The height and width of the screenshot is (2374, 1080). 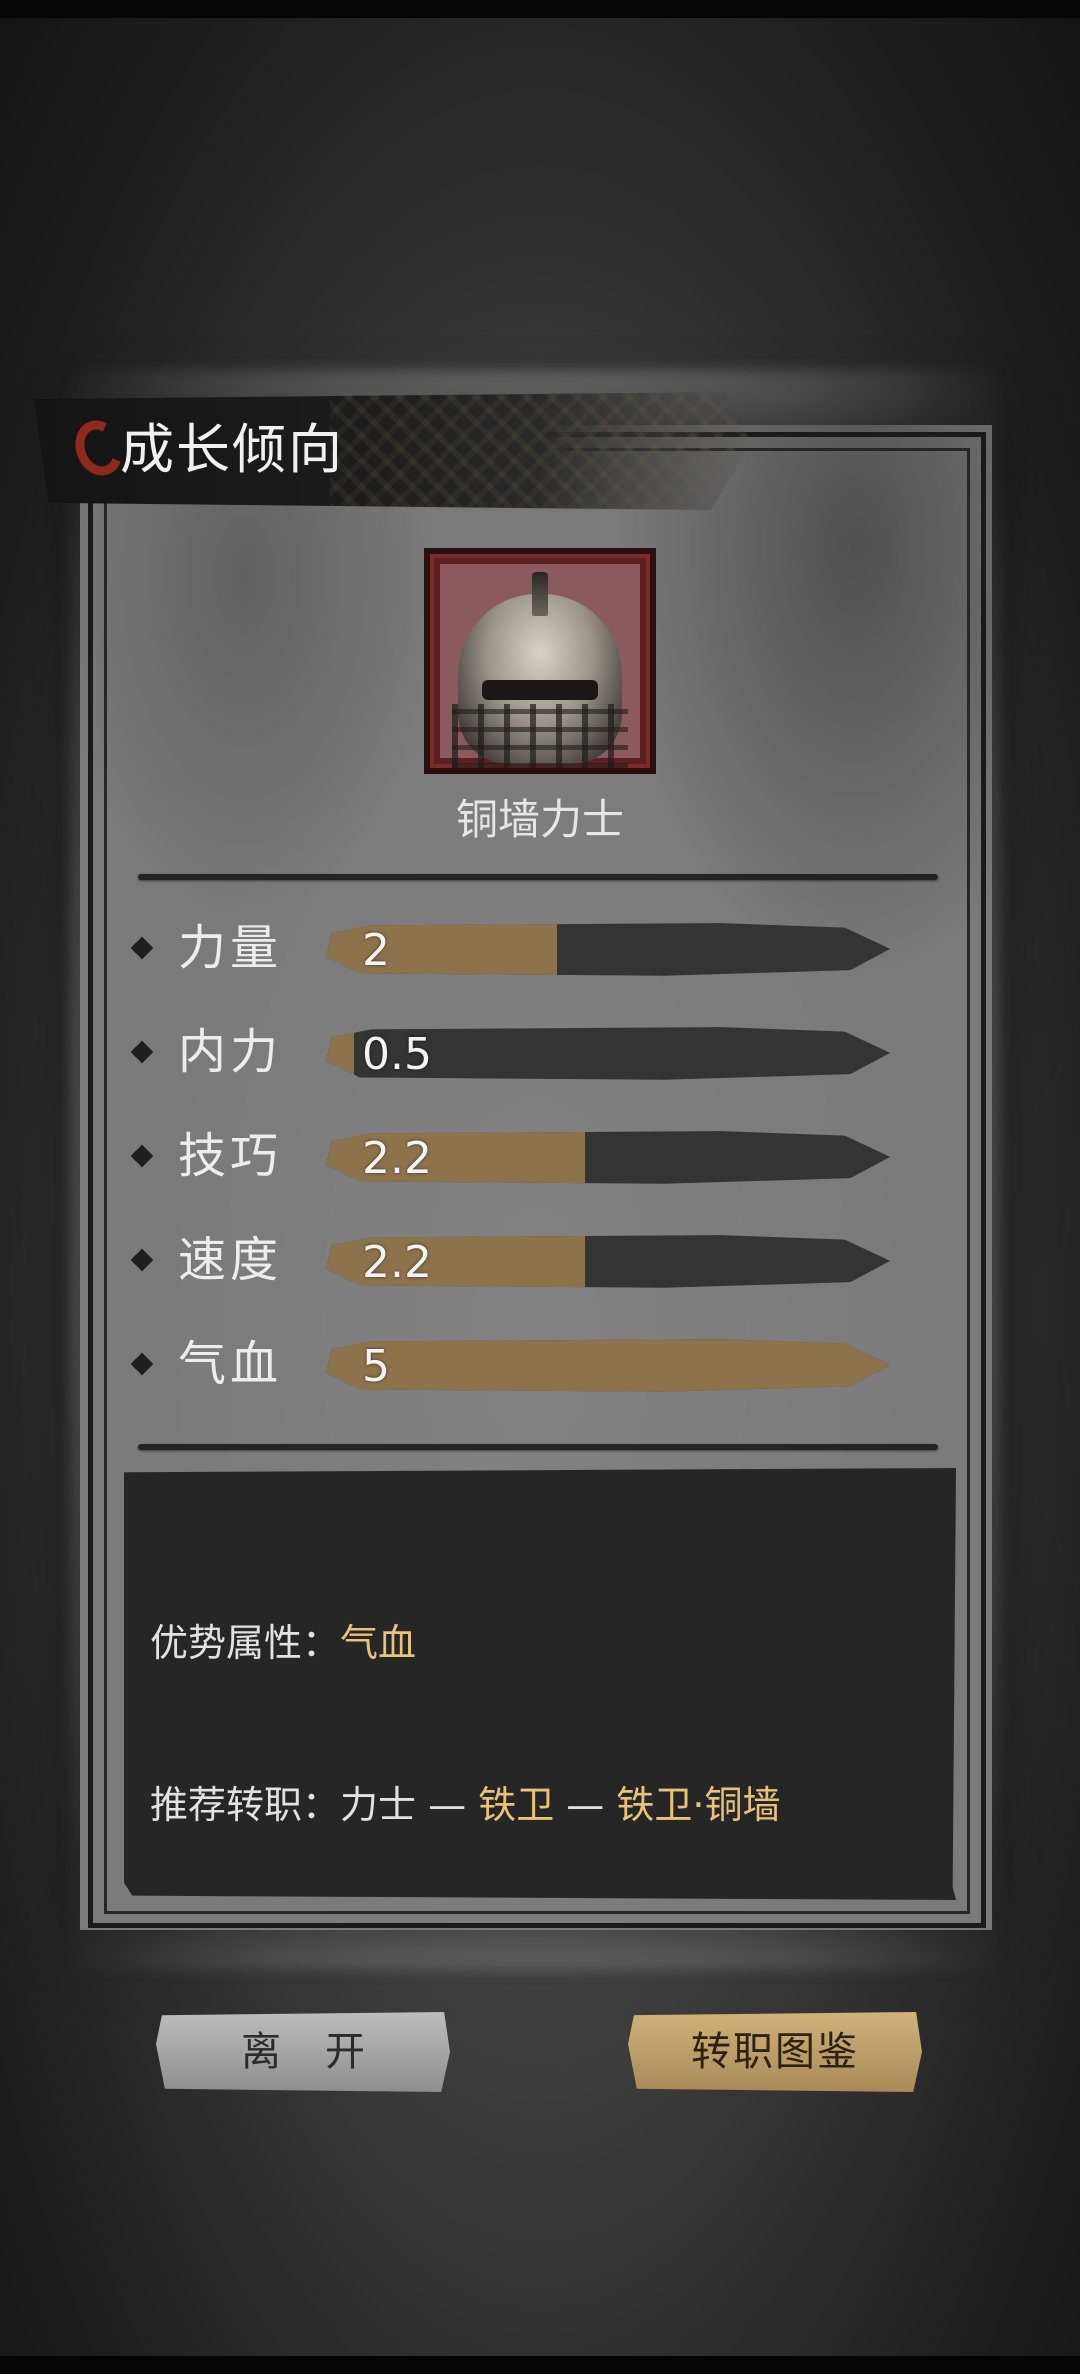 What do you see at coordinates (516, 1805) in the screenshot?
I see `path-mid: 铁卫` at bounding box center [516, 1805].